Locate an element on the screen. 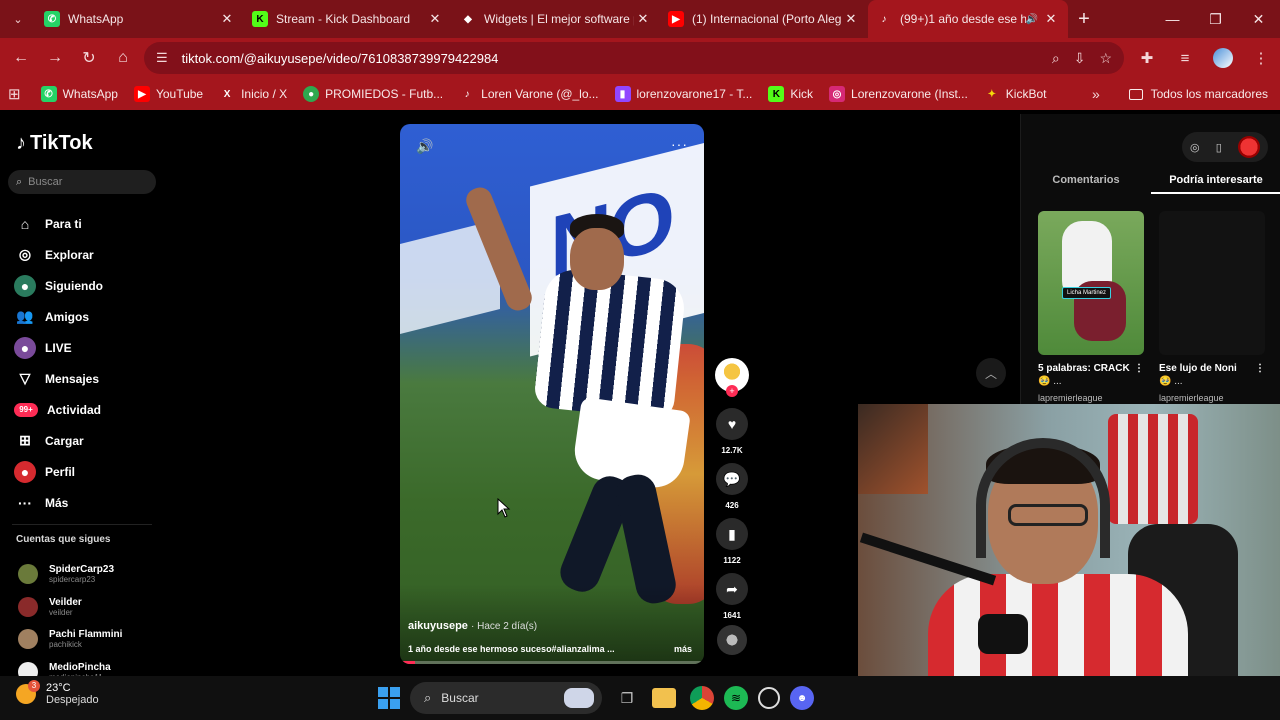 The image size is (1280, 720). tab-title: Stream - Kick Dashboard is located at coordinates (343, 19).